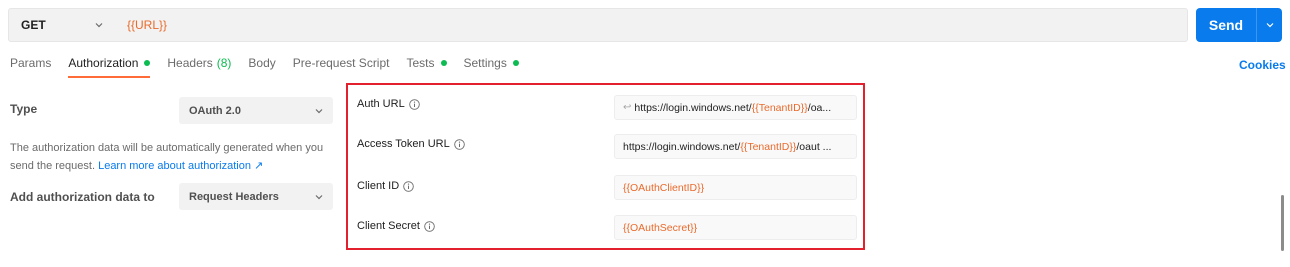 The image size is (1290, 267). Describe the element at coordinates (378, 186) in the screenshot. I see `client-id-label-text: Client ID` at that location.